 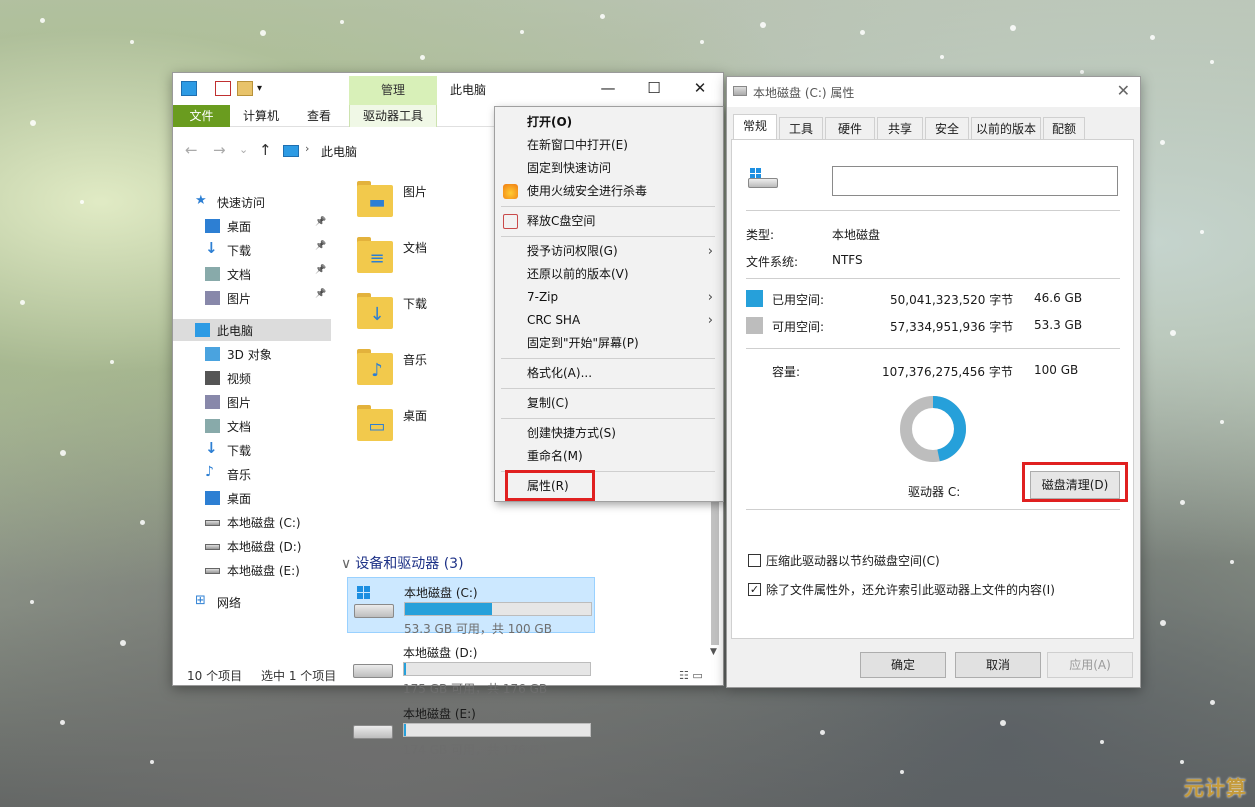 I want to click on breadcrumb-chevron-icon: ›, so click(x=307, y=148).